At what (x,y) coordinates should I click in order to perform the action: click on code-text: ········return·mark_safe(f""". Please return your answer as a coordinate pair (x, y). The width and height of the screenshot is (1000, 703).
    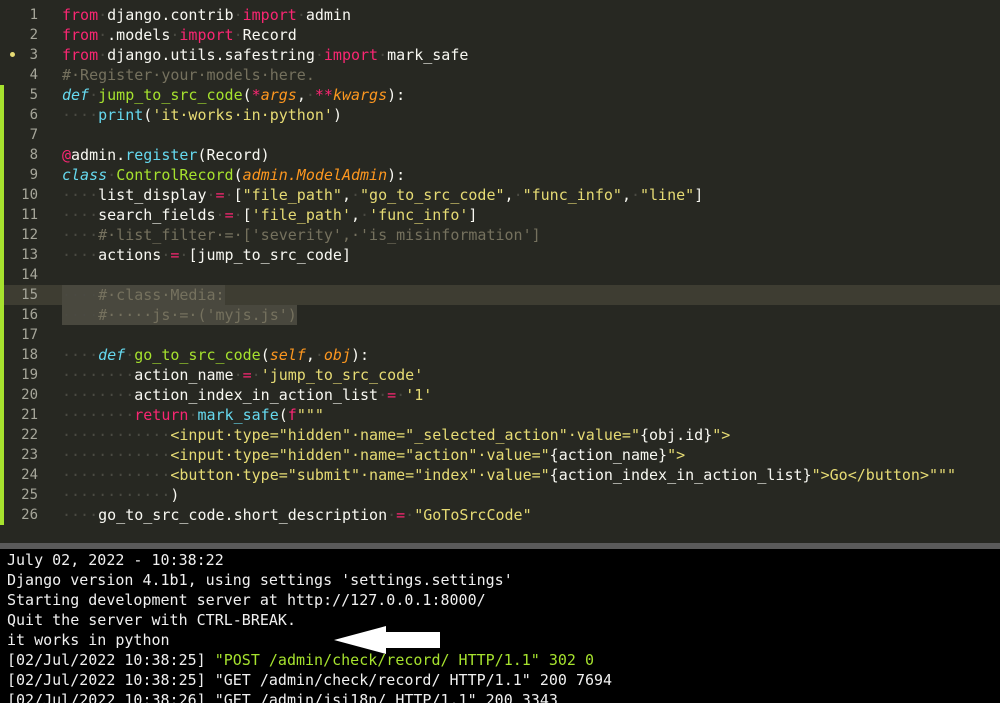
    Looking at the image, I should click on (193, 415).